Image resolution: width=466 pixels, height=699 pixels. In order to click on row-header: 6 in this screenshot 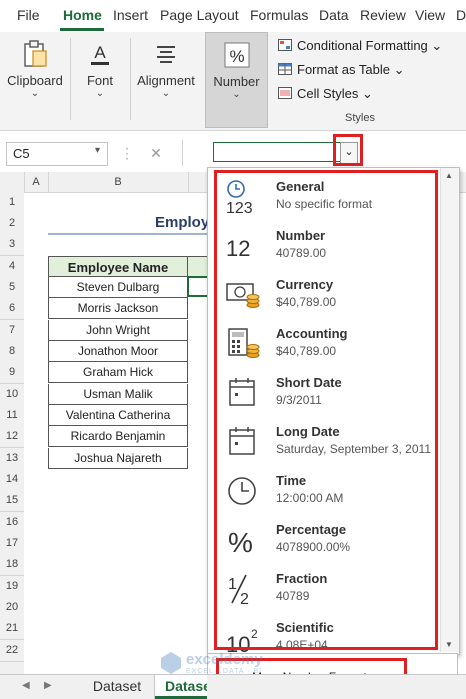, I will do `click(12, 309)`.